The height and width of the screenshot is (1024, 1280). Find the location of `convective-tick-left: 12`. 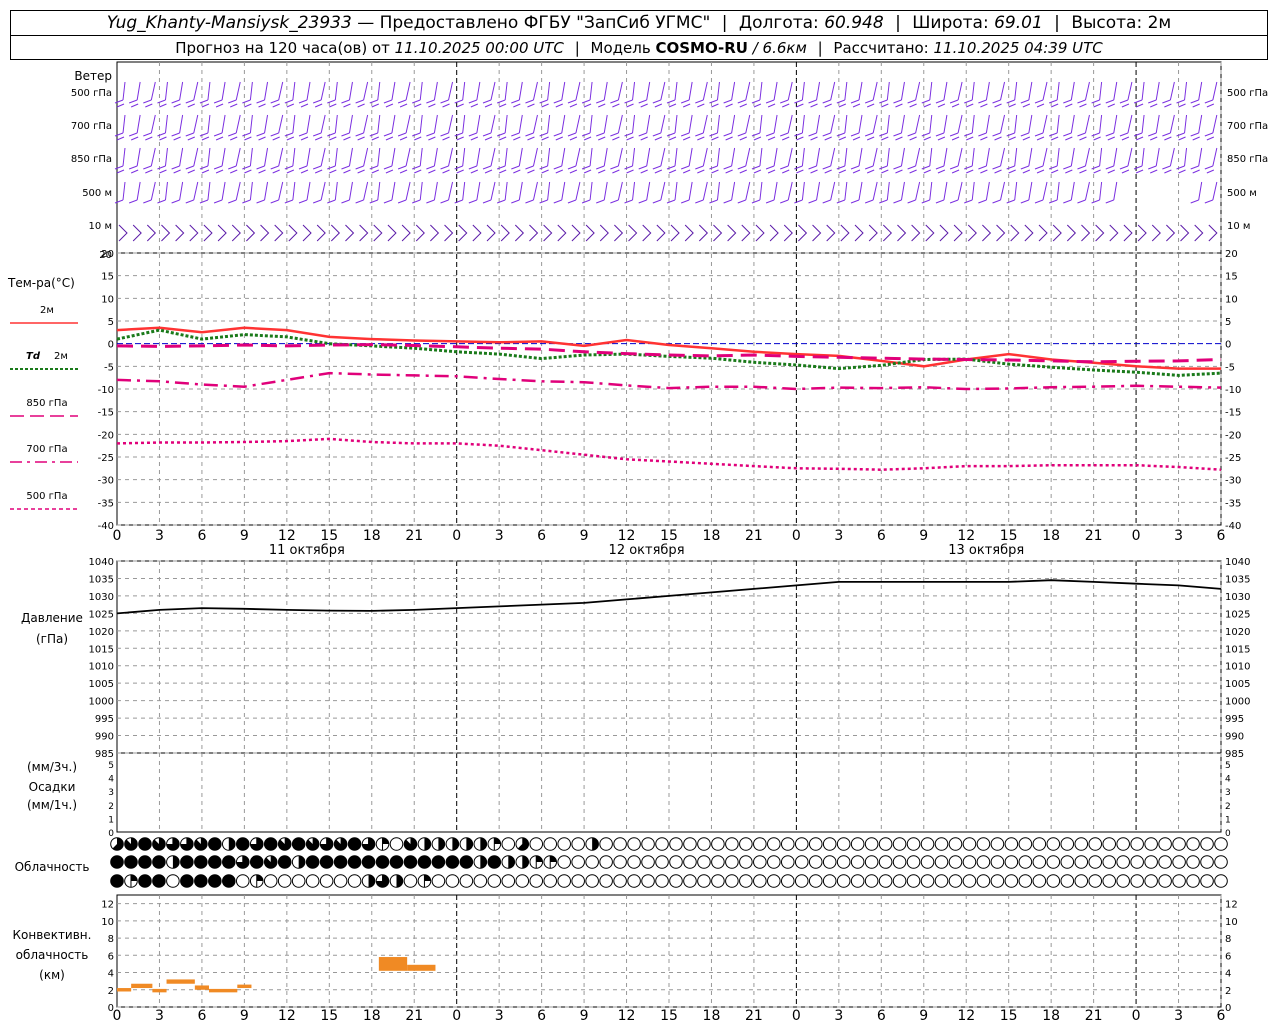

convective-tick-left: 12 is located at coordinates (107, 905).